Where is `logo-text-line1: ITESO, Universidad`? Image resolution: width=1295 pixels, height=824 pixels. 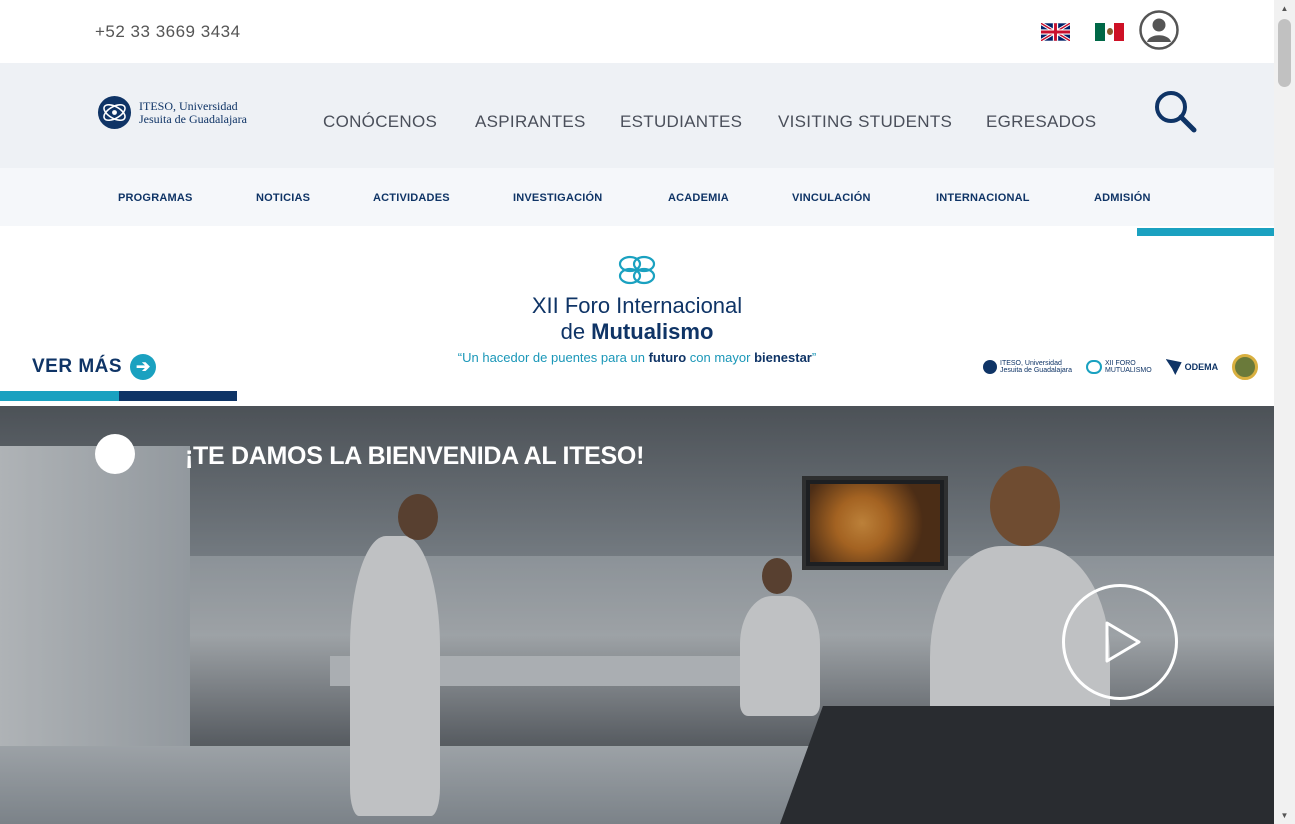
logo-text-line1: ITESO, Universidad is located at coordinates (188, 105).